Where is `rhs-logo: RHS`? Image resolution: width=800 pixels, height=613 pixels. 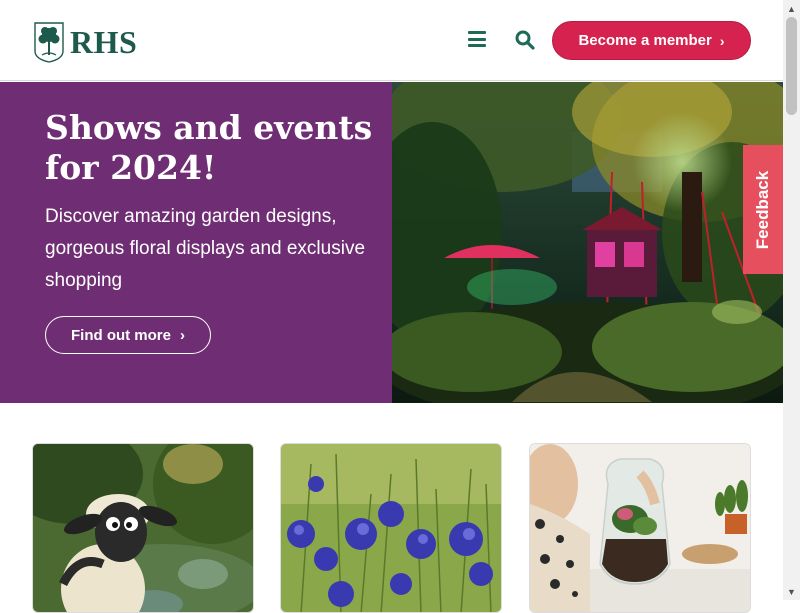 rhs-logo: RHS is located at coordinates (84, 42).